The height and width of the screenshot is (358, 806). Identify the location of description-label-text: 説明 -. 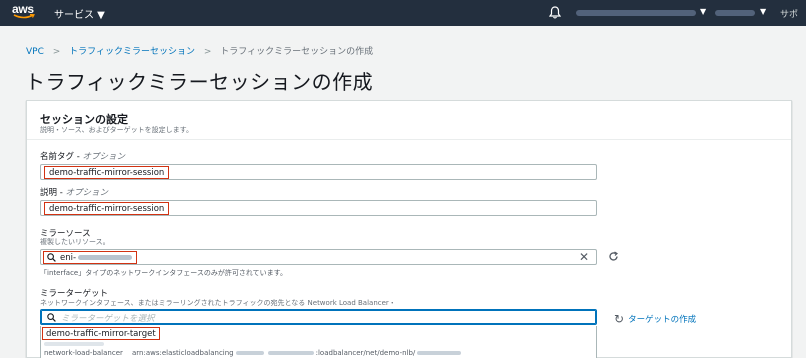
(53, 193).